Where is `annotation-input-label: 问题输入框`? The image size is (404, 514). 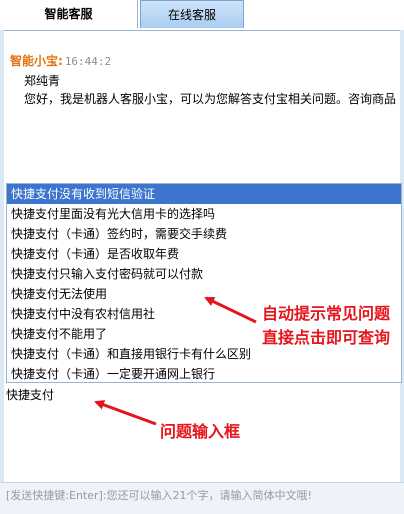 annotation-input-label: 问题输入框 is located at coordinates (200, 431).